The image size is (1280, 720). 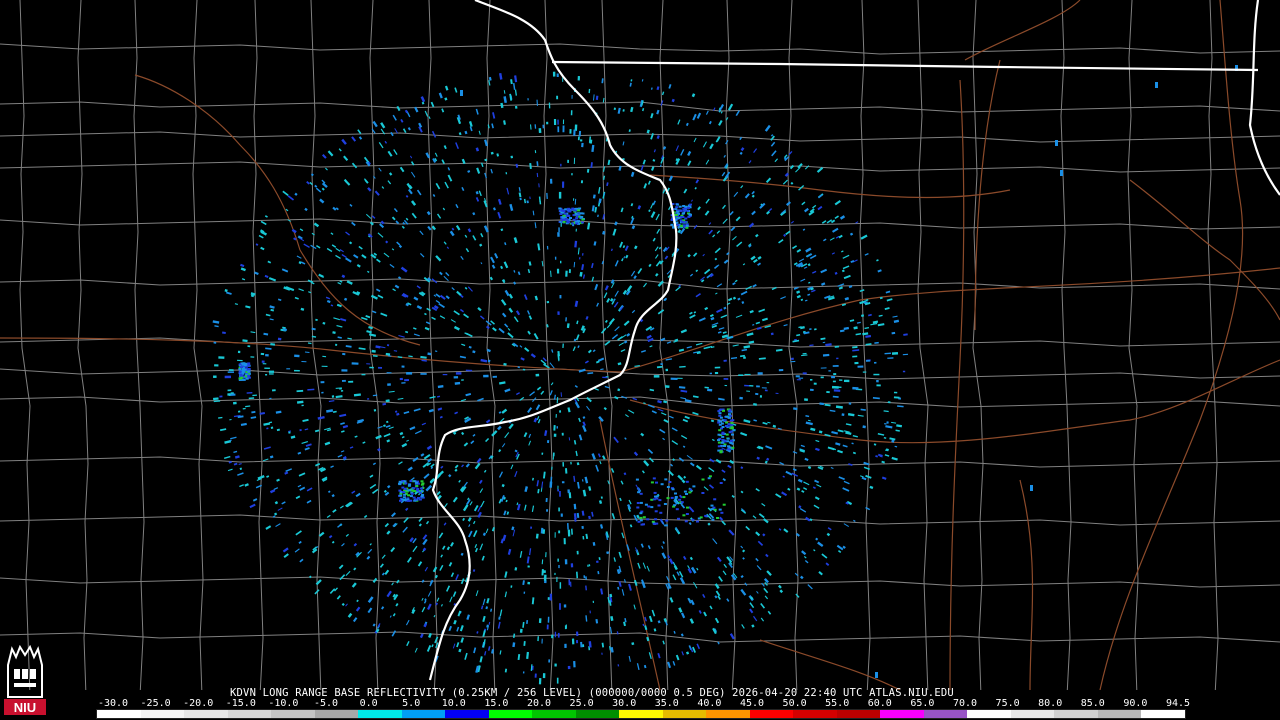 What do you see at coordinates (539, 703) in the screenshot?
I see `scale-tick-label: 20.0` at bounding box center [539, 703].